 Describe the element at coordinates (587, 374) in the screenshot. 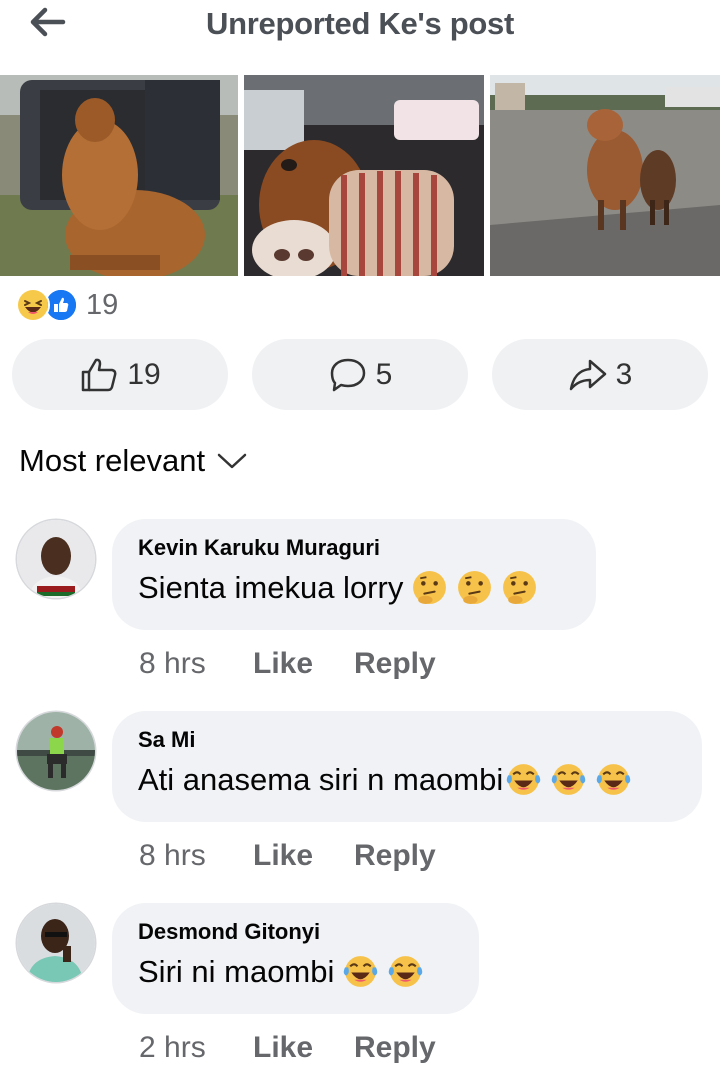

I see `share-icon` at that location.